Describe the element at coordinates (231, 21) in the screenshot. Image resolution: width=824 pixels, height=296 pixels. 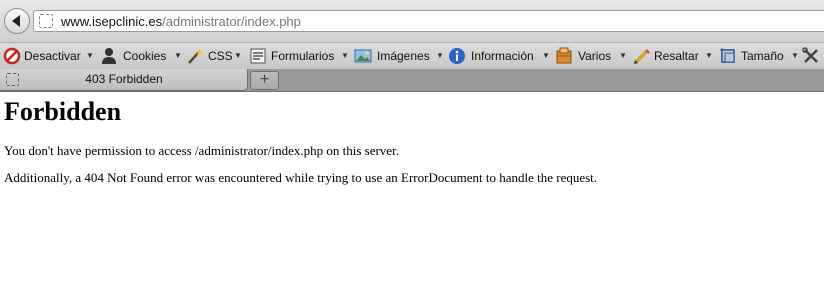
I see `url-path: /administrator/index.php` at that location.